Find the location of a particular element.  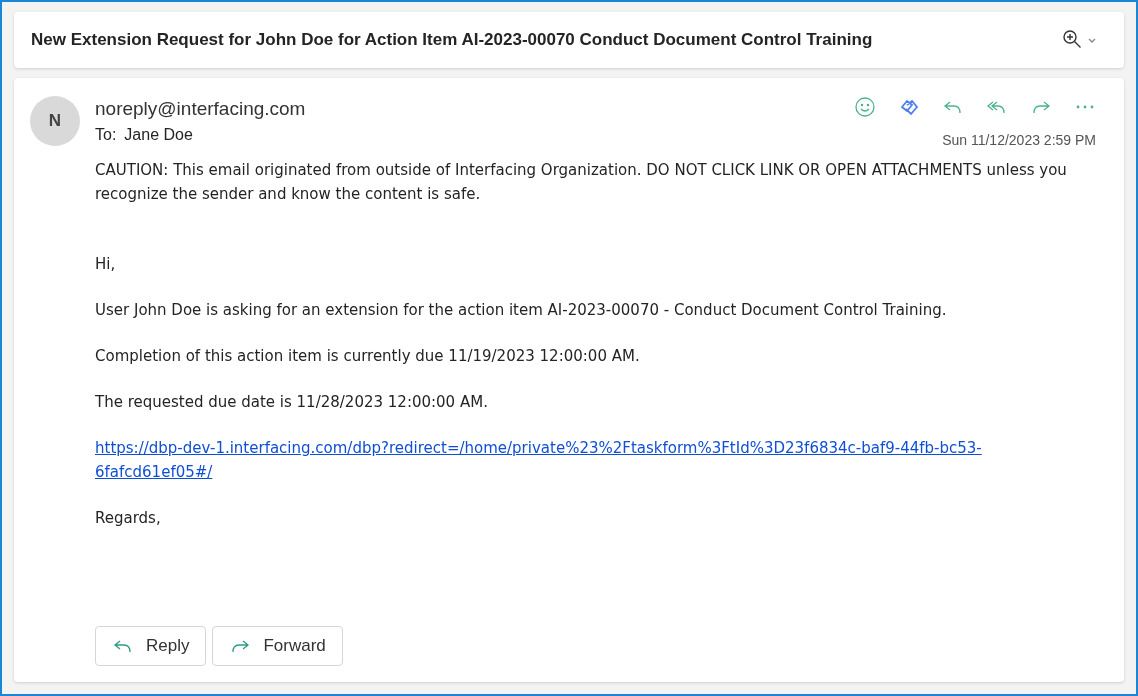

body-paragraph: Regards, is located at coordinates (128, 518).